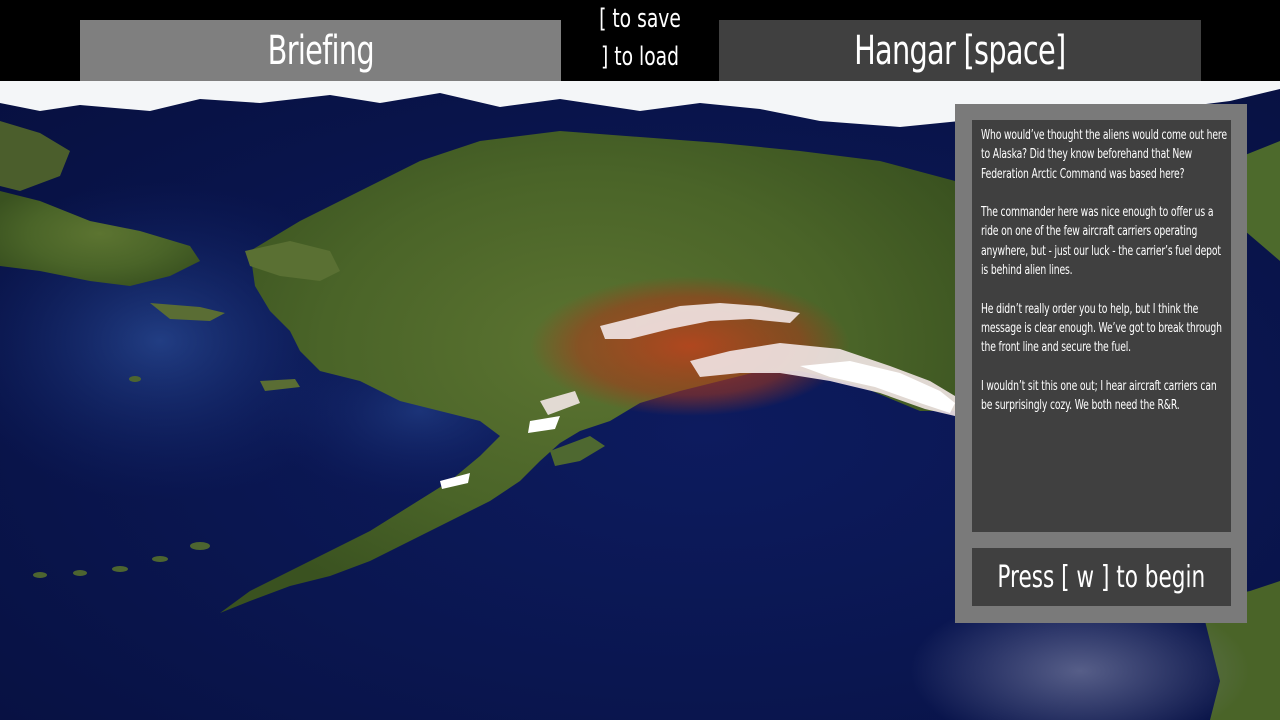 The width and height of the screenshot is (1280, 720). I want to click on tab-hangar: Hangar [space], so click(960, 50).